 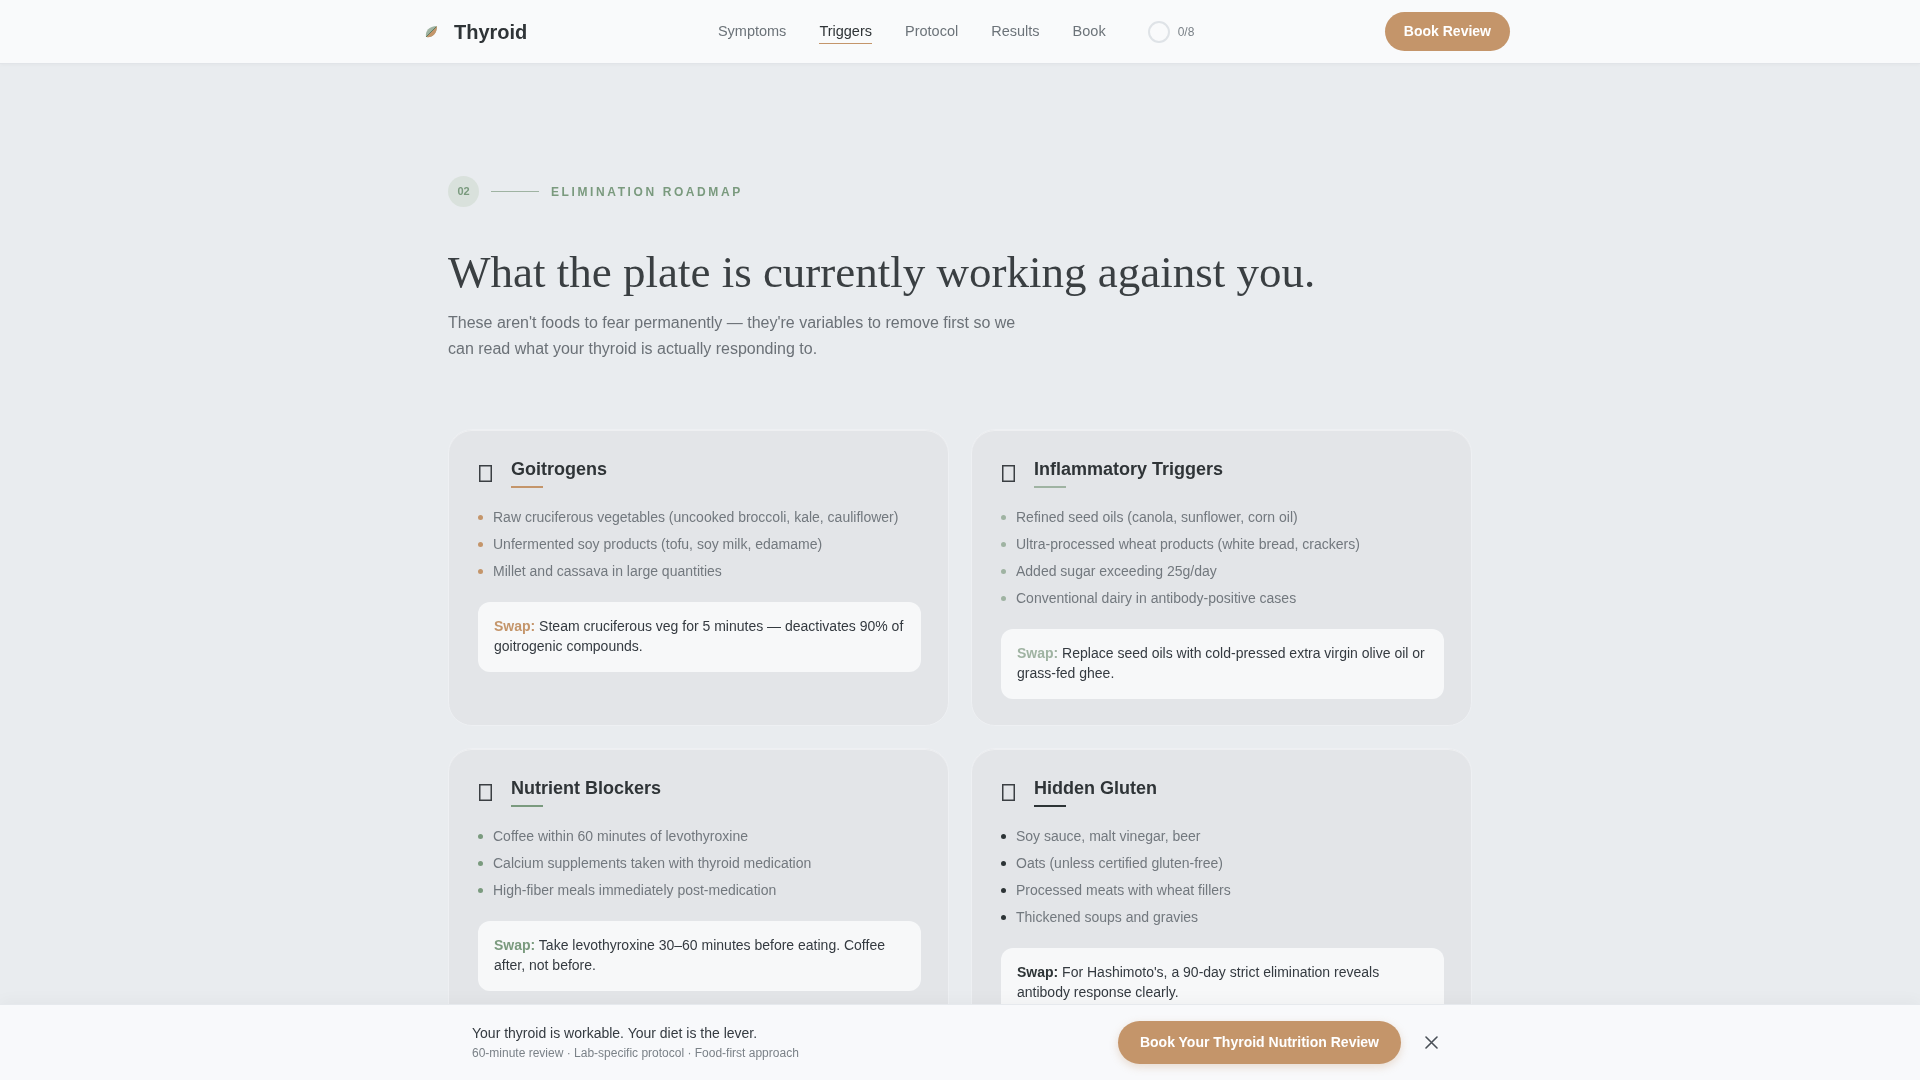 What do you see at coordinates (752, 31) in the screenshot?
I see `nav-link: Symptoms` at bounding box center [752, 31].